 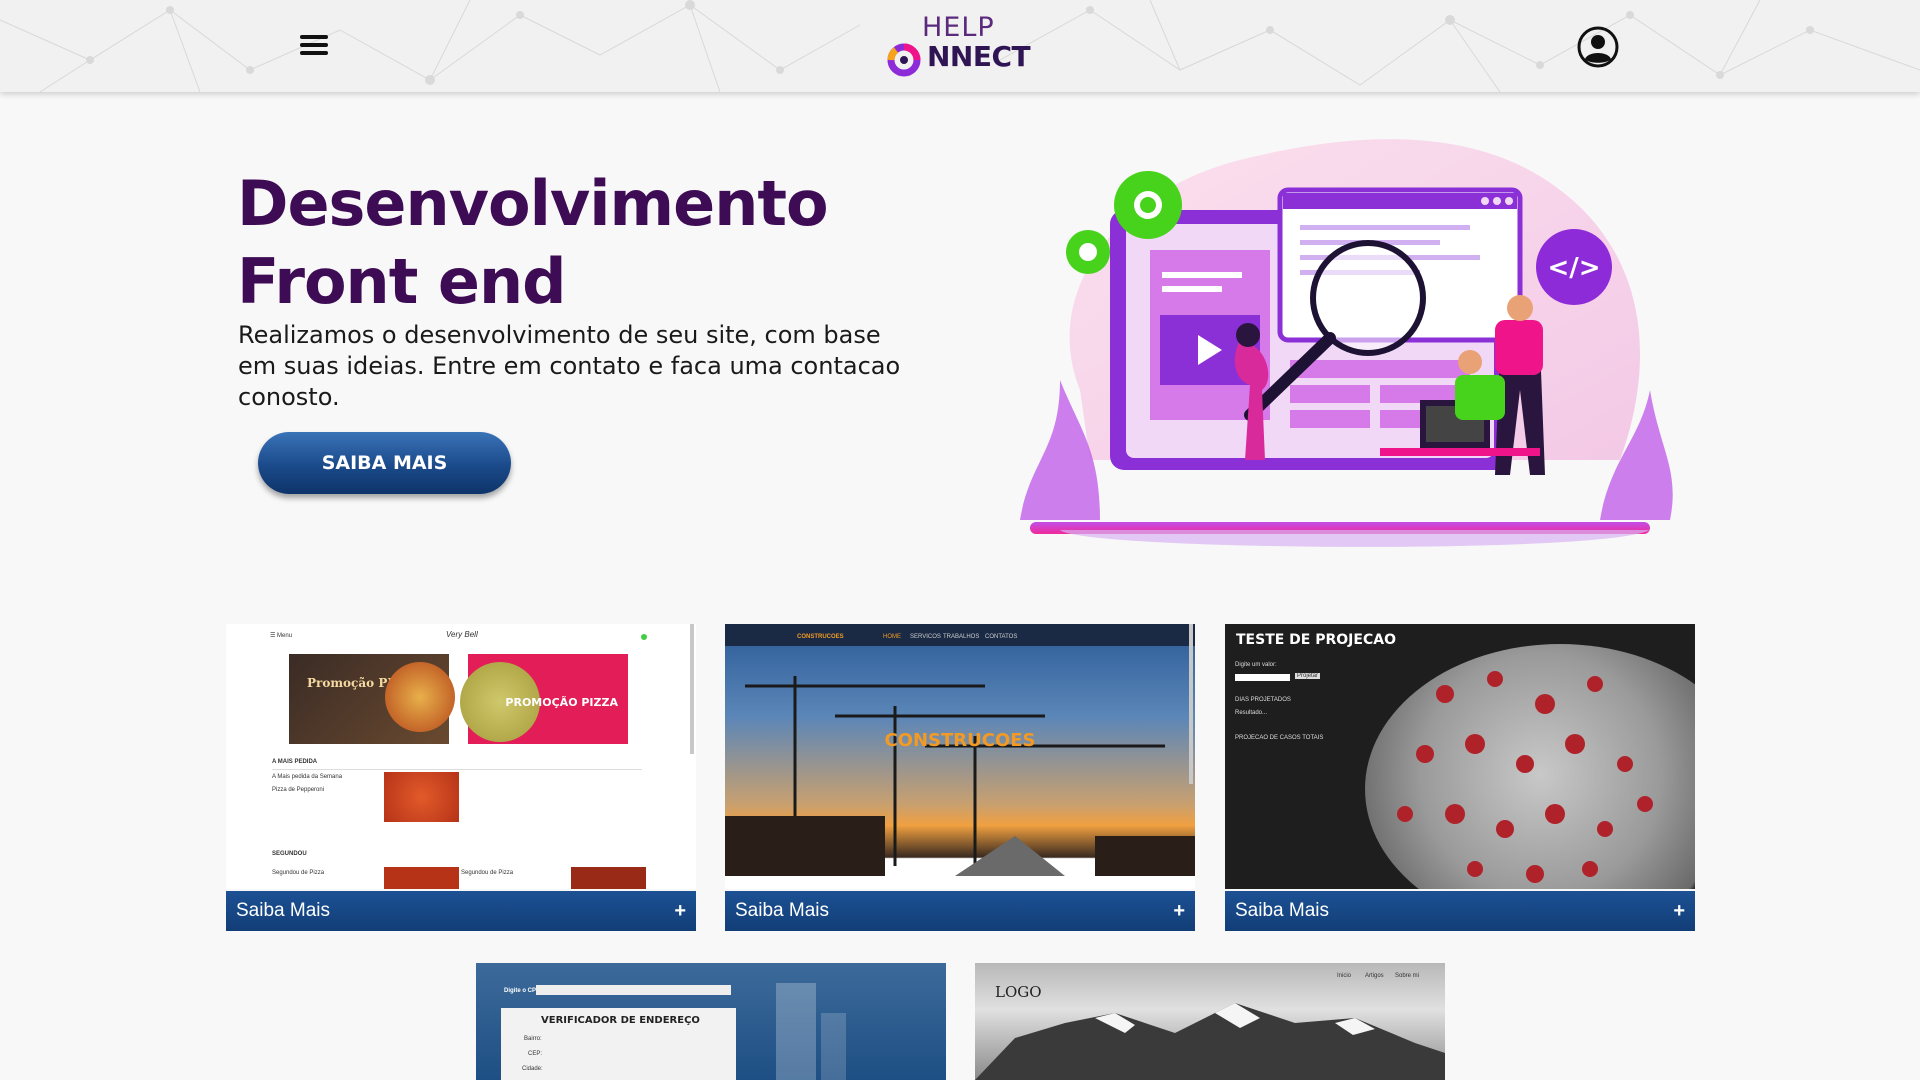 I want to click on preview-field-cidade: Cidade:, so click(x=532, y=1069).